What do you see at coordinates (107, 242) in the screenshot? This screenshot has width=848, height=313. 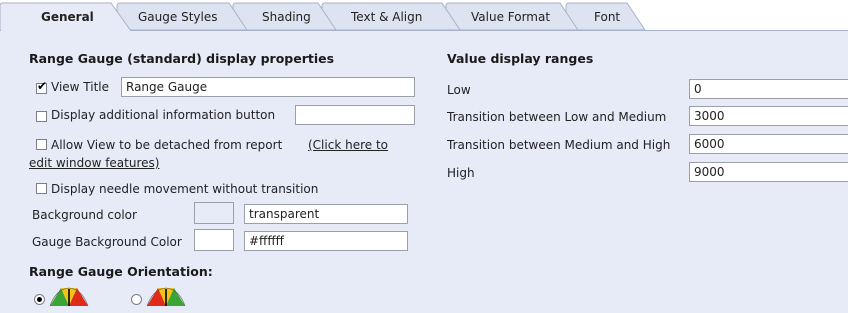 I see `gauge-background-color-label: Gauge Background Color` at bounding box center [107, 242].